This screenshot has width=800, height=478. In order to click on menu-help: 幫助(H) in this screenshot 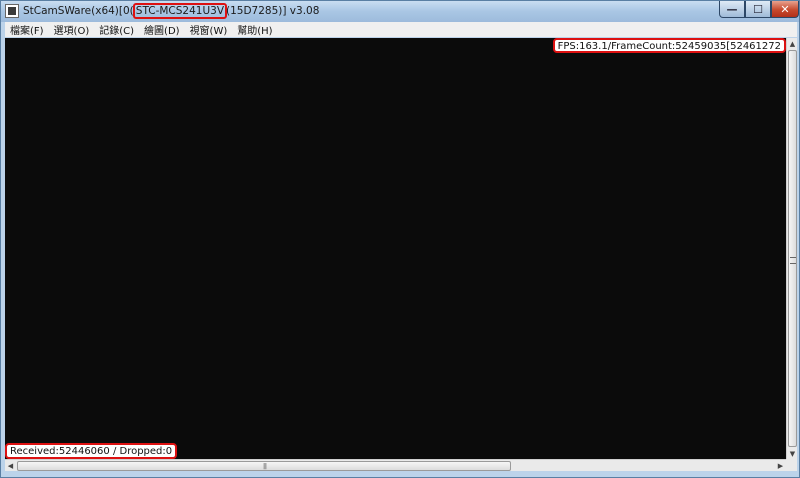, I will do `click(254, 29)`.